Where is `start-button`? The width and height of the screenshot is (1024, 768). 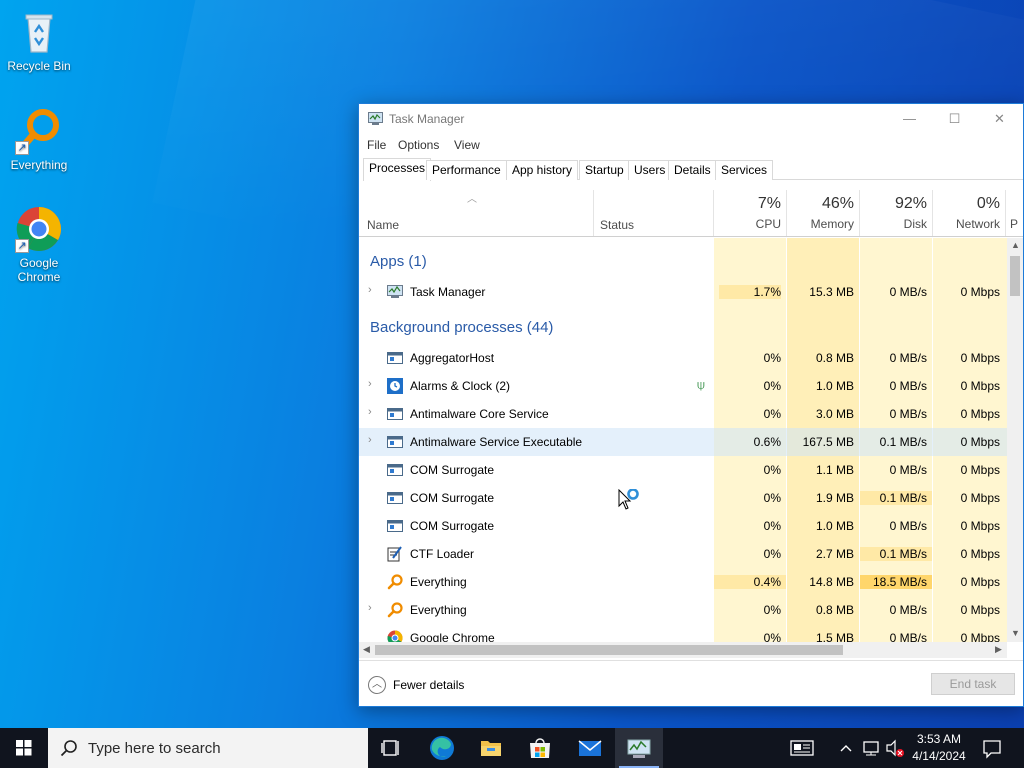 start-button is located at coordinates (24, 748).